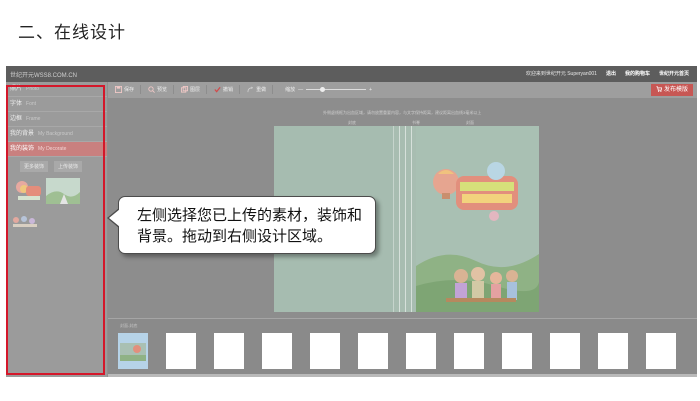 Image resolution: width=700 pixels, height=401 pixels. Describe the element at coordinates (336, 89) in the screenshot. I see `zoom-slider` at that location.